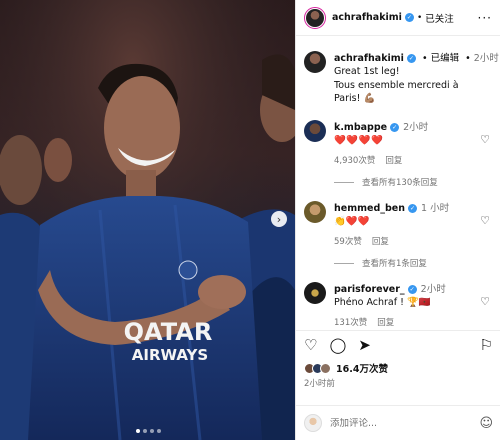  Describe the element at coordinates (486, 58) in the screenshot. I see `caption-time: 2小时` at that location.